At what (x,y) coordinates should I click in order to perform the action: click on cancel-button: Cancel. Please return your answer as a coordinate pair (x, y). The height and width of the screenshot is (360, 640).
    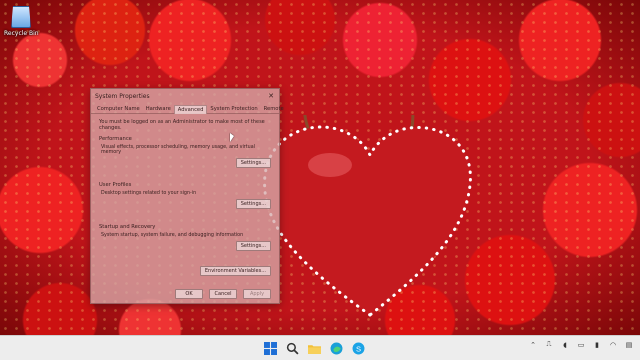
    Looking at the image, I should click on (223, 294).